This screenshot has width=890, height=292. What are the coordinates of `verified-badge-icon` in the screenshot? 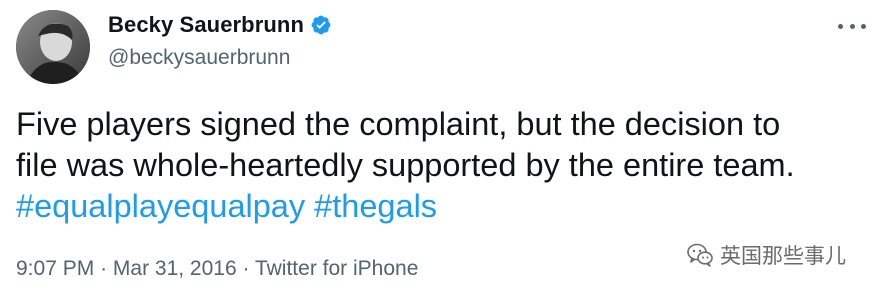 It's located at (321, 25).